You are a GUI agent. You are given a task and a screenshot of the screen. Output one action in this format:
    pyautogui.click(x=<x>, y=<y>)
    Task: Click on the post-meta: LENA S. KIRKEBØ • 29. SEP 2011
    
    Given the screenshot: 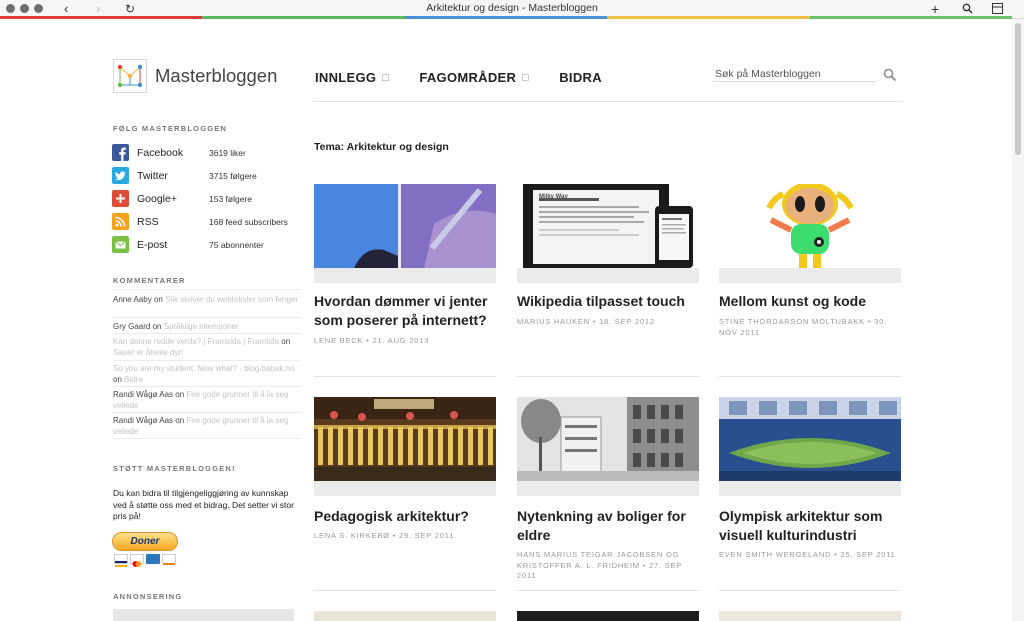 What is the action you would take?
    pyautogui.click(x=384, y=535)
    